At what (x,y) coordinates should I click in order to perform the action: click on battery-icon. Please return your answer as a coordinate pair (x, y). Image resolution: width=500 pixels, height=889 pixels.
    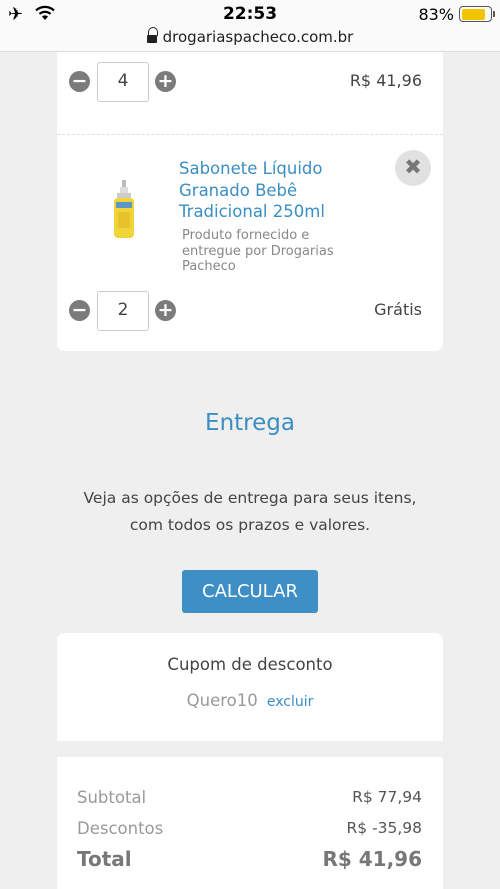
    Looking at the image, I should click on (477, 14).